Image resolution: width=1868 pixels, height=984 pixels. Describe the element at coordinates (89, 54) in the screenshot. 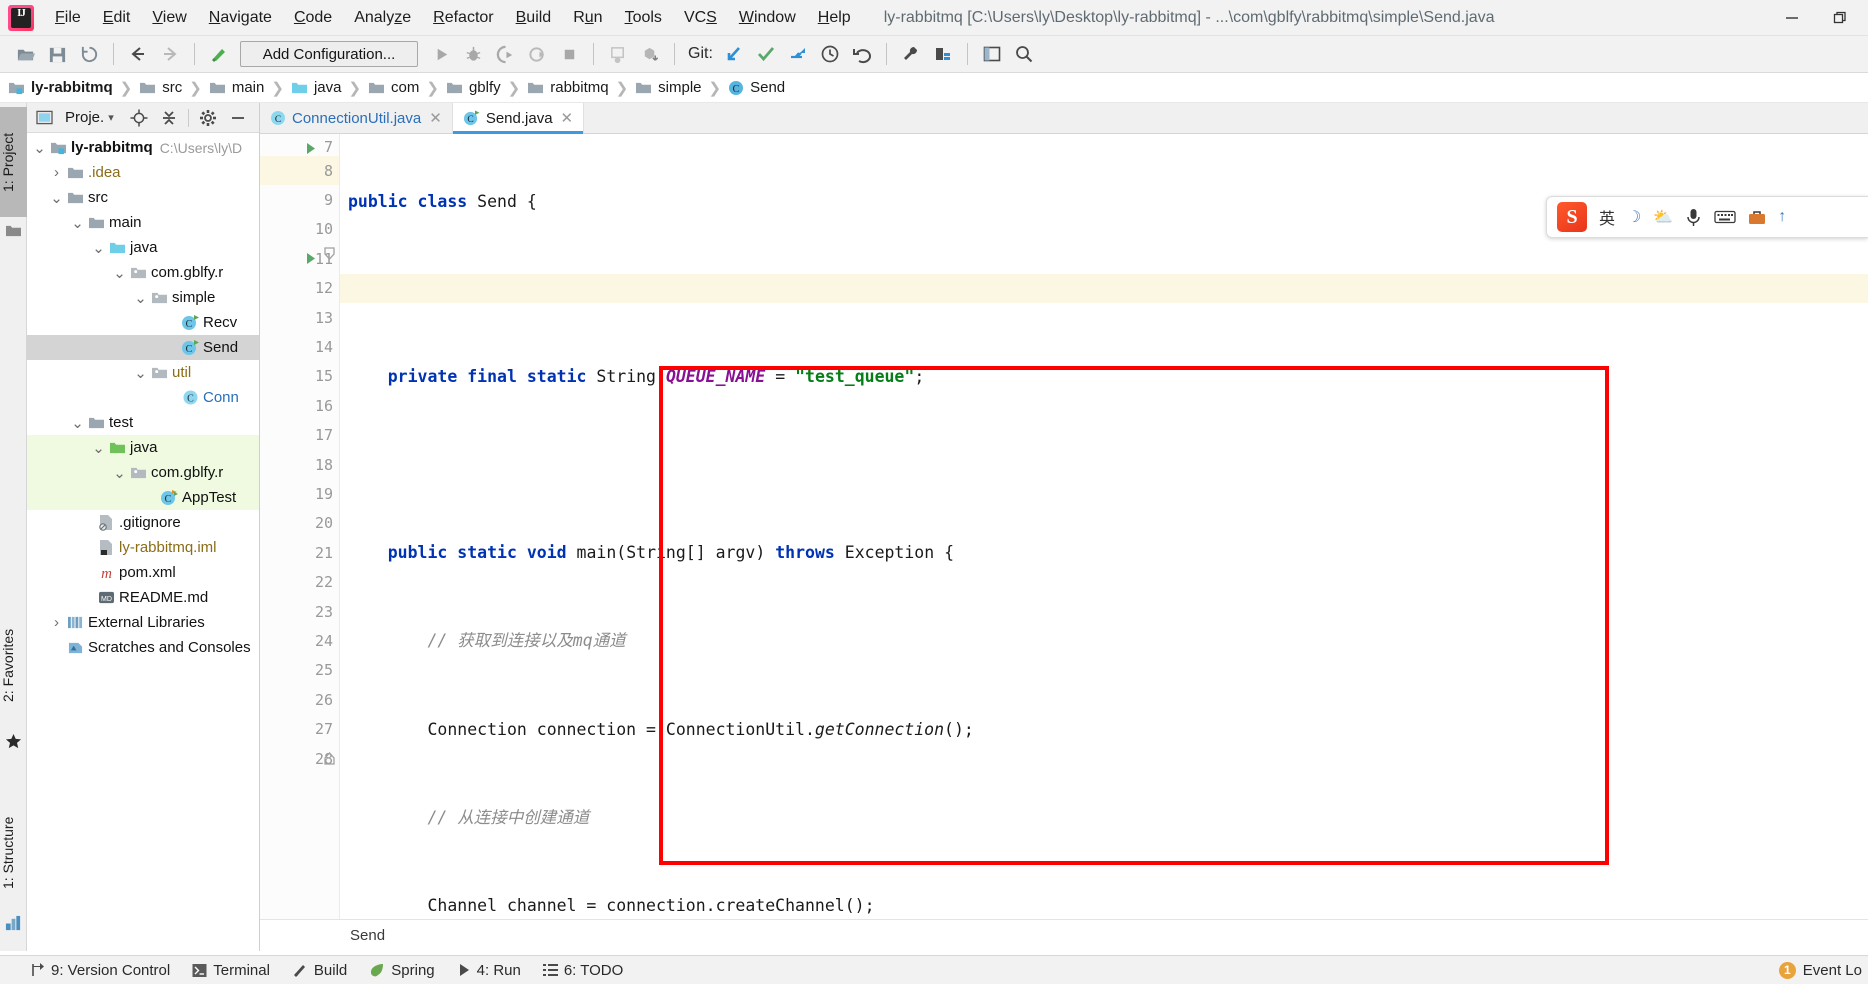

I see `sync-icon` at that location.